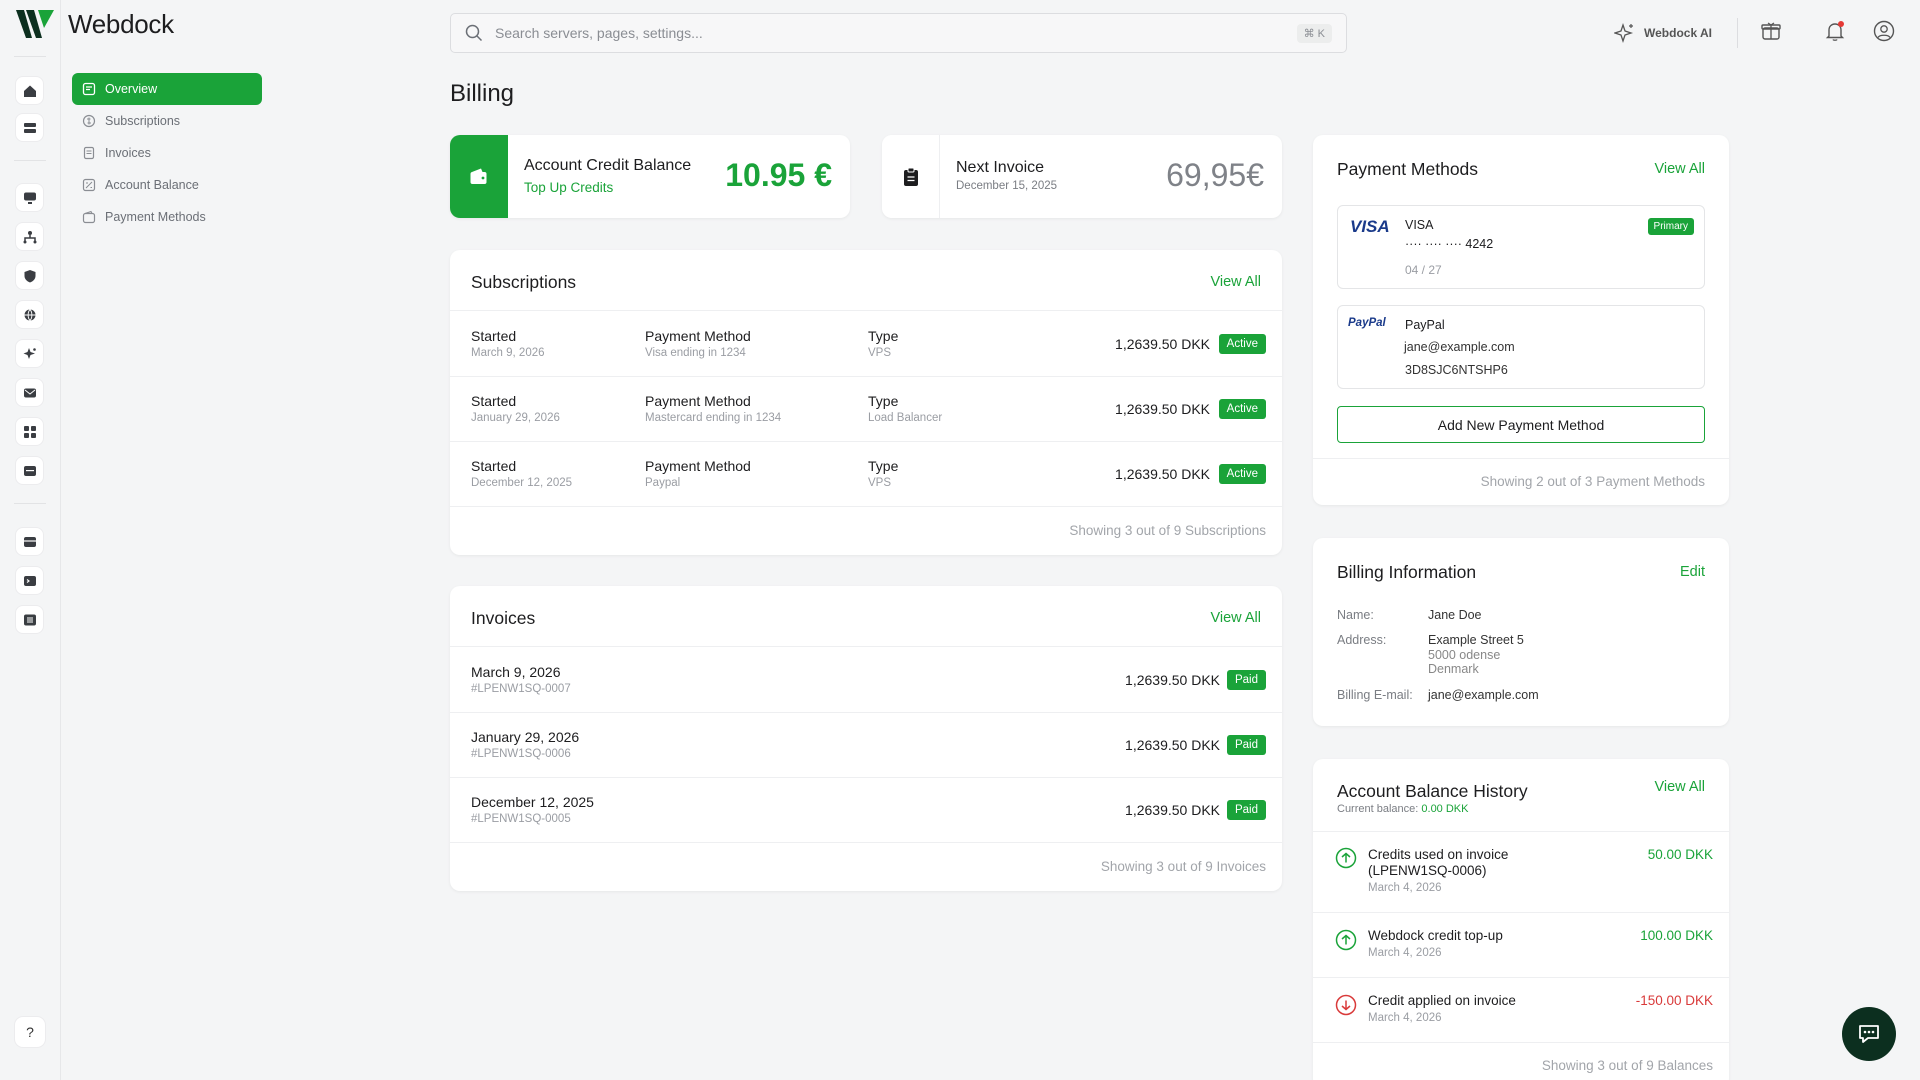  What do you see at coordinates (1674, 1000) in the screenshot?
I see `history-amount: -150.00 DKK` at bounding box center [1674, 1000].